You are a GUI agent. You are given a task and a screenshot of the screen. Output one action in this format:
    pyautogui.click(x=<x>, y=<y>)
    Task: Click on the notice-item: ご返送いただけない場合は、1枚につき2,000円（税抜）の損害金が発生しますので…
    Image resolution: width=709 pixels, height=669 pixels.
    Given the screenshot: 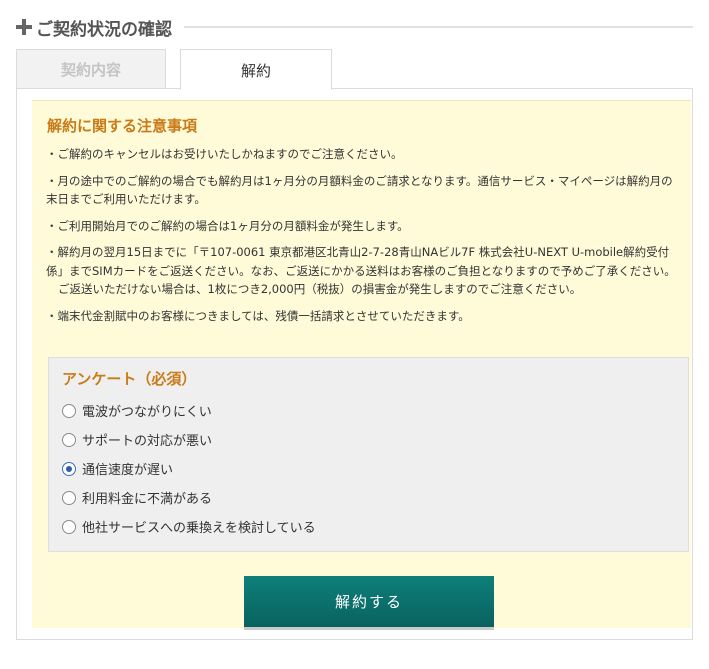 What is the action you would take?
    pyautogui.click(x=320, y=289)
    